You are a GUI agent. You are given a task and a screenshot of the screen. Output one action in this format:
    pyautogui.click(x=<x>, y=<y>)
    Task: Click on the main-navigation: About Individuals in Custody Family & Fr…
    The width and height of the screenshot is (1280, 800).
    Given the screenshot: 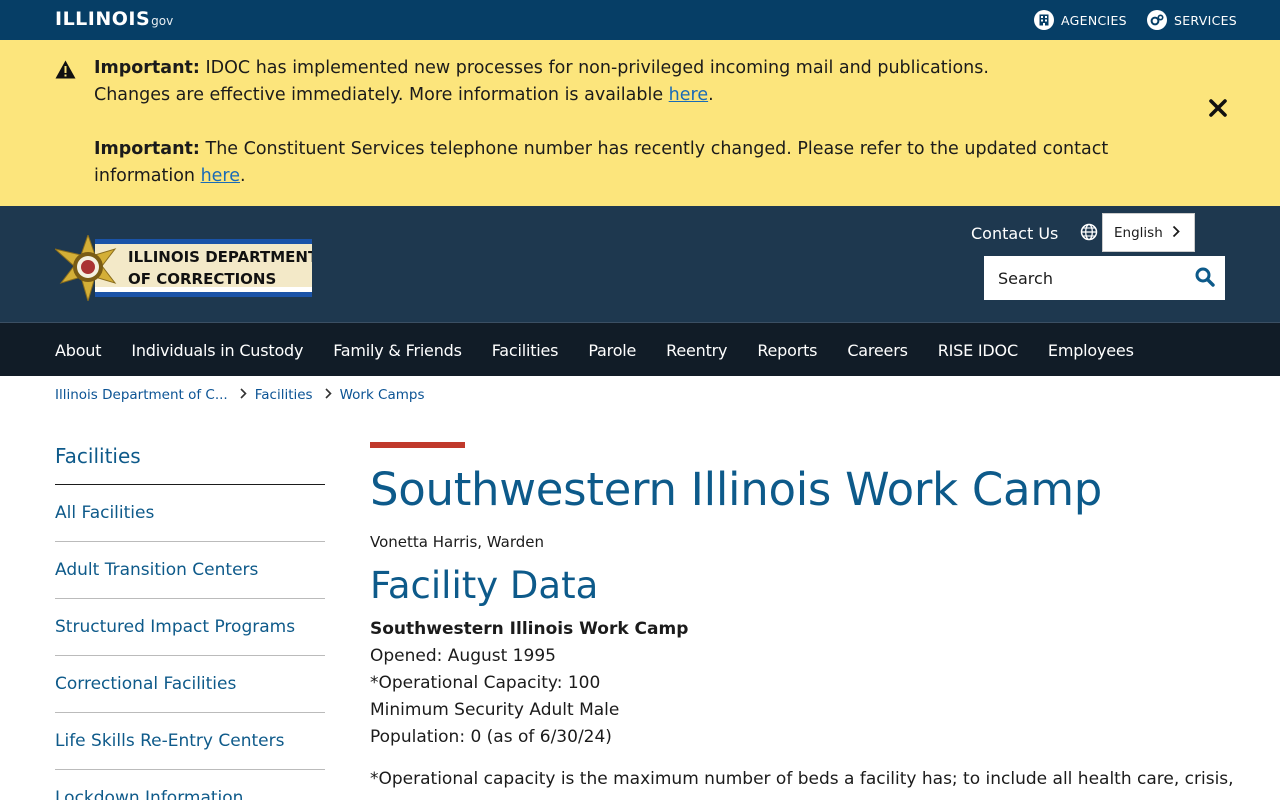 What is the action you would take?
    pyautogui.click(x=640, y=349)
    